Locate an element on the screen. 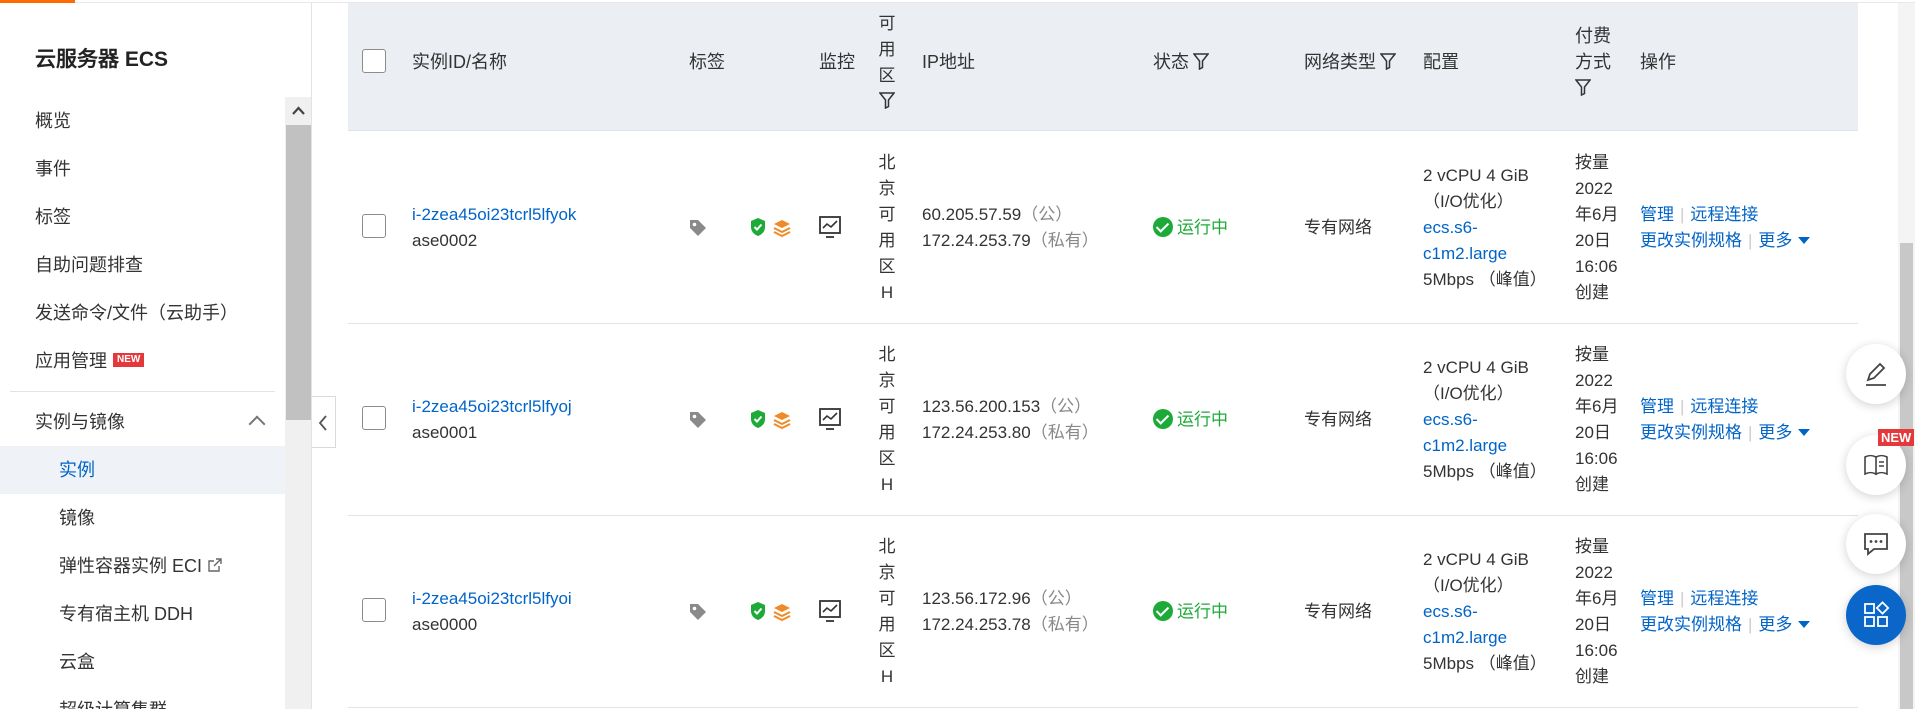 This screenshot has height=709, width=1915. new-badge: NEW is located at coordinates (129, 360).